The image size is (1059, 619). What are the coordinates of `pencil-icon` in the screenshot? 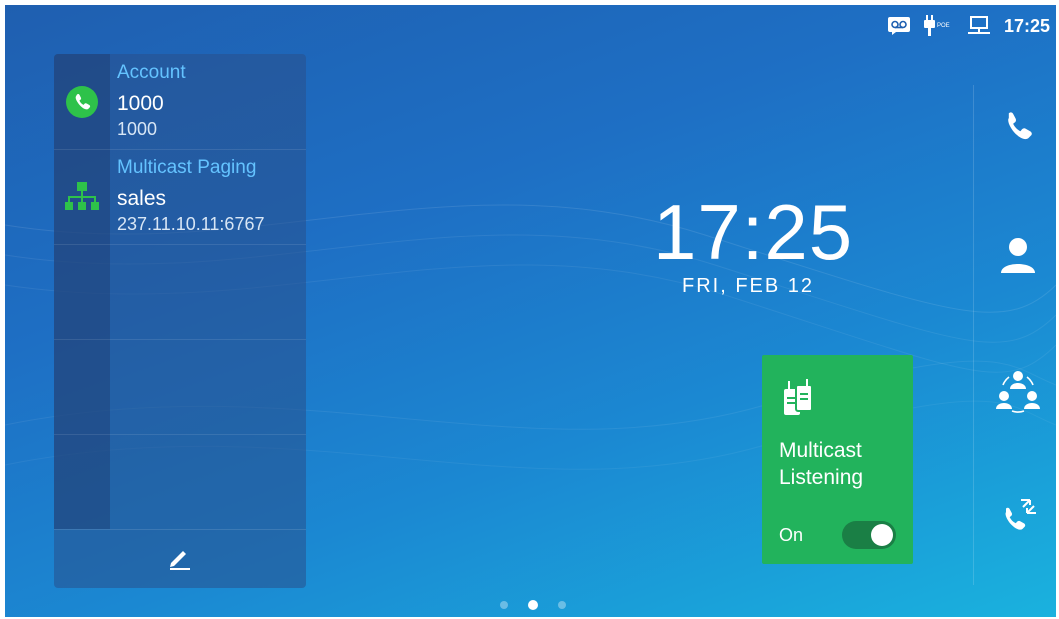 It's located at (180, 559).